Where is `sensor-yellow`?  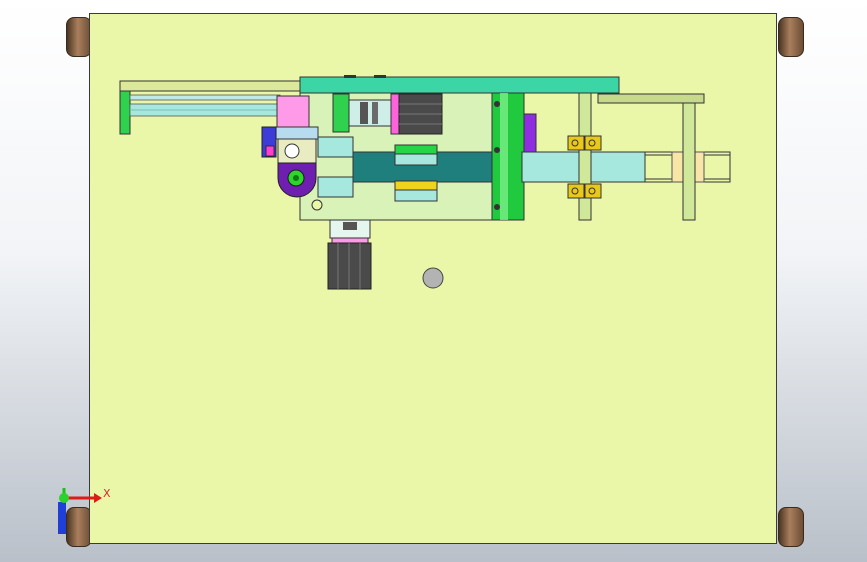 sensor-yellow is located at coordinates (416, 185).